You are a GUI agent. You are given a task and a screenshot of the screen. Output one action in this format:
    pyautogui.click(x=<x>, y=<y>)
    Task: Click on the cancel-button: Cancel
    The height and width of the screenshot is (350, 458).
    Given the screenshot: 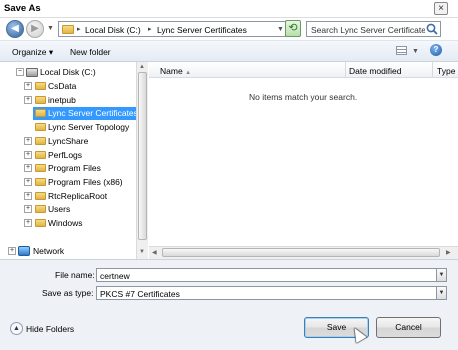 What is the action you would take?
    pyautogui.click(x=408, y=327)
    